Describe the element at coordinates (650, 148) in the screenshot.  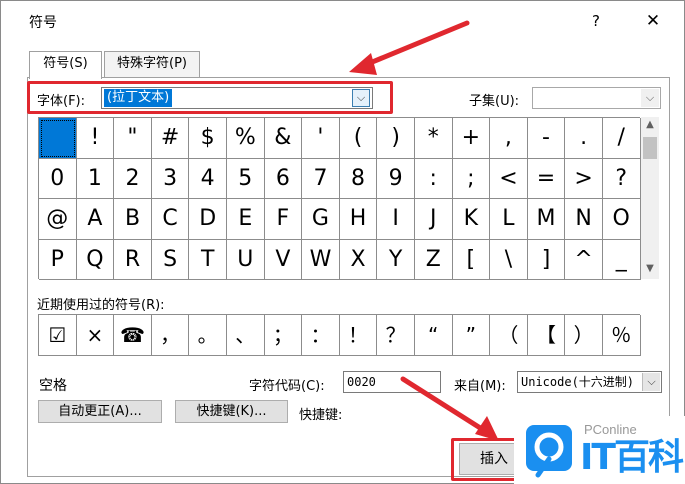
I see `scrollbar-thumb` at that location.